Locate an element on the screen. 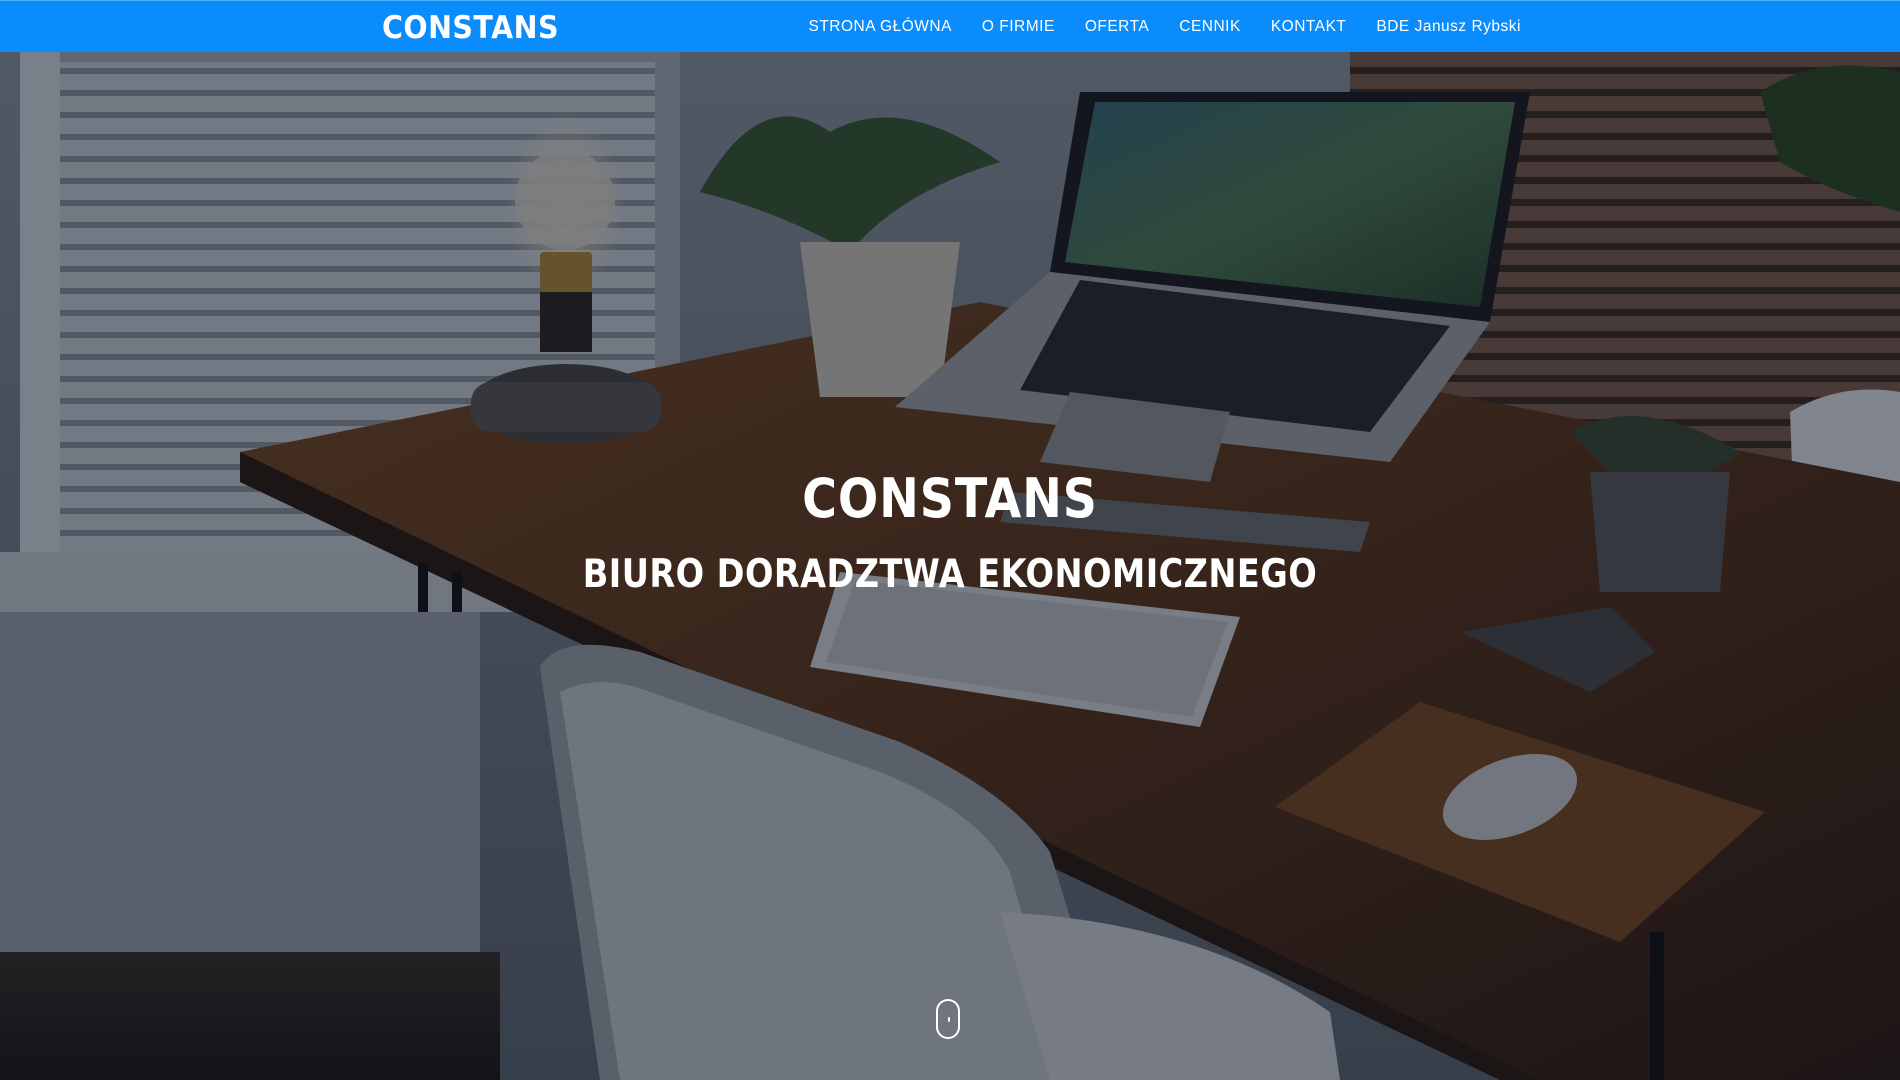 This screenshot has height=1080, width=1900. menu-item-bde: BDE Janusz Rybski is located at coordinates (1448, 27).